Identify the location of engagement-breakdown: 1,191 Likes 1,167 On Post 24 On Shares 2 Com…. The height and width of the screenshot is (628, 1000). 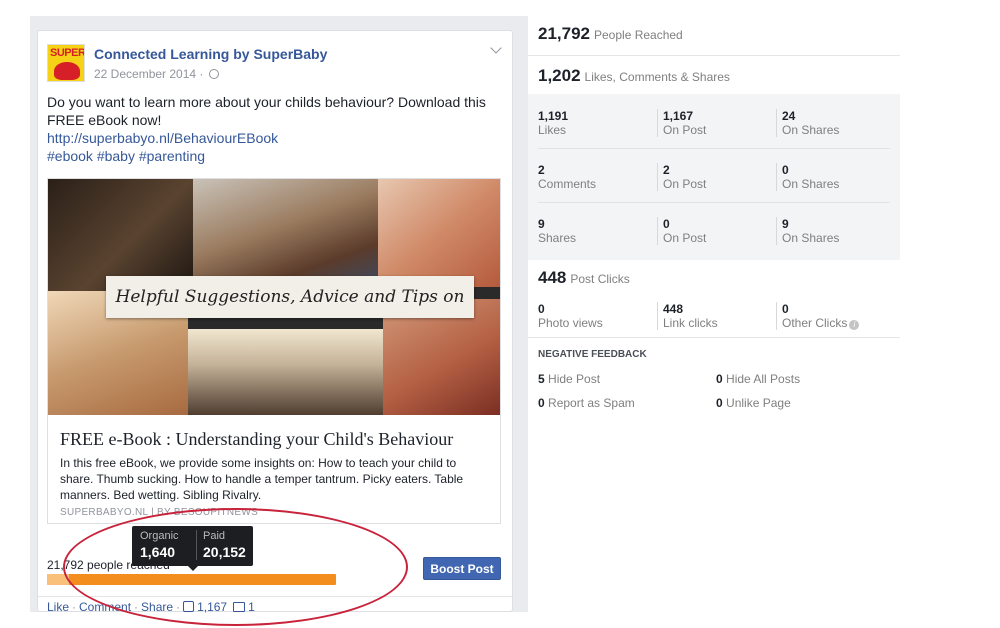
(714, 177).